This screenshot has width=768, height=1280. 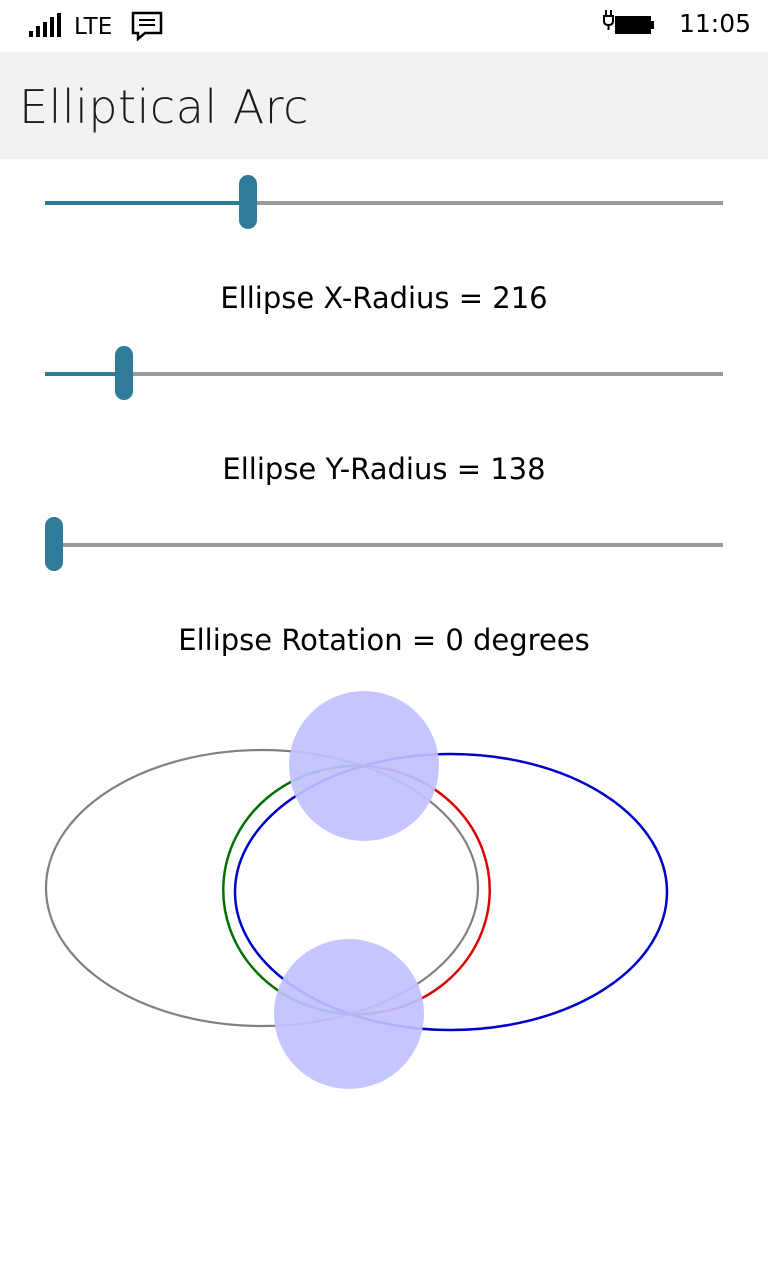 I want to click on y-radius-label: Ellipse Y-Radius = 138, so click(x=384, y=469).